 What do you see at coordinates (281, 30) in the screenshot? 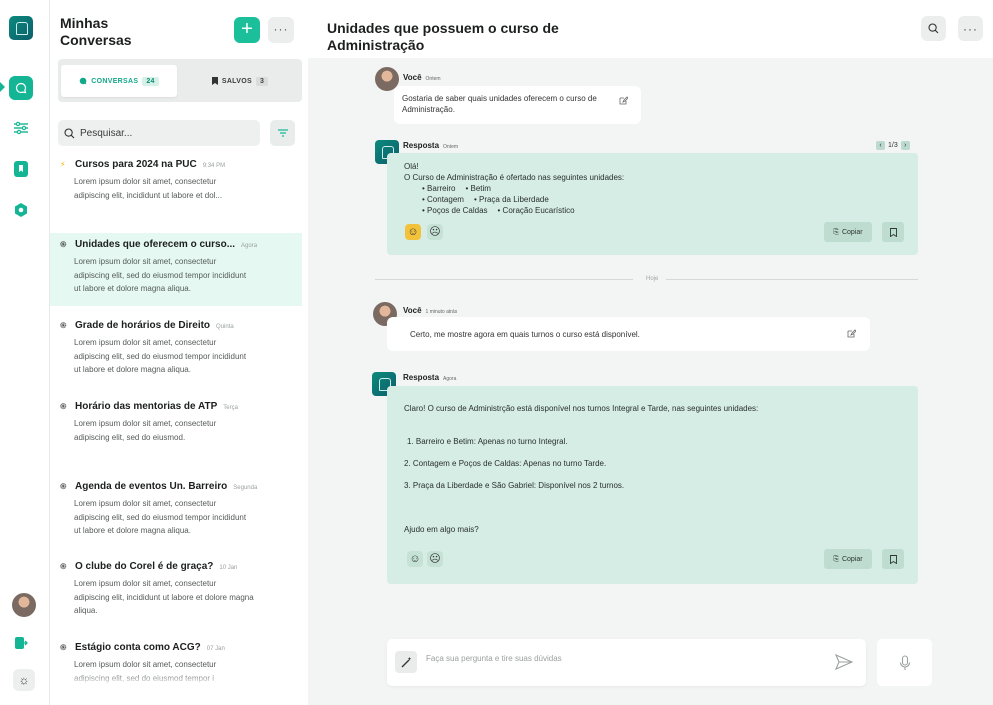
I see `more-options-button: ···` at bounding box center [281, 30].